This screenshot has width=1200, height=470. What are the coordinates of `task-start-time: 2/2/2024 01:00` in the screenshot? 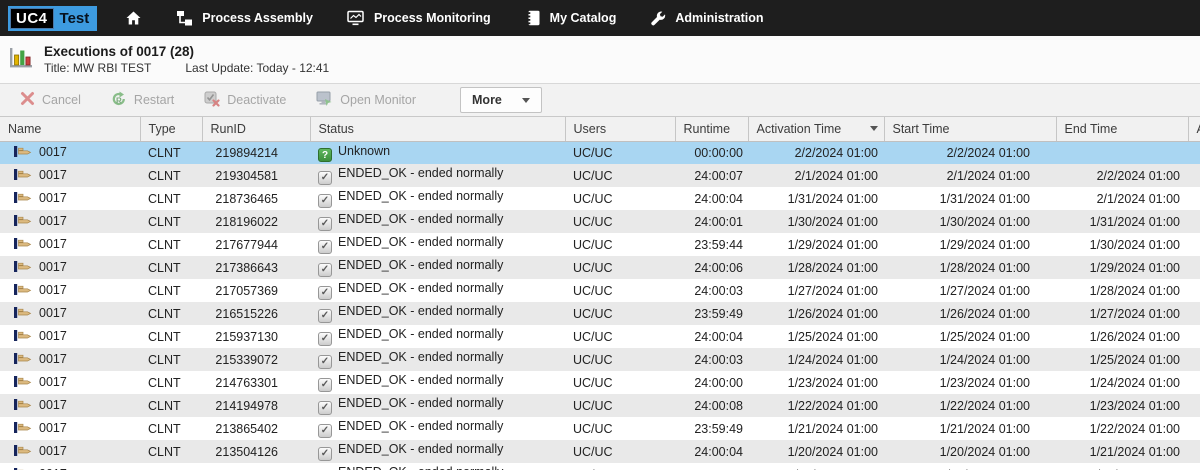 It's located at (988, 152).